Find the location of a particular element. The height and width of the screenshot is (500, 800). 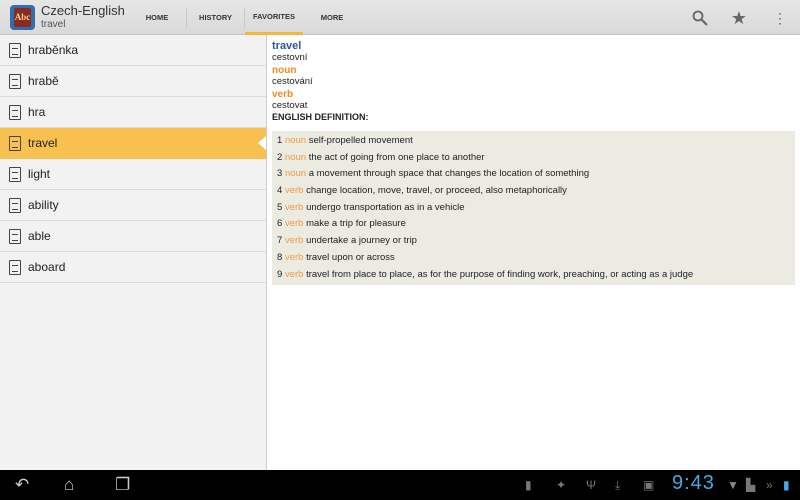

recent-apps-icon: ❐ is located at coordinates (122, 485).